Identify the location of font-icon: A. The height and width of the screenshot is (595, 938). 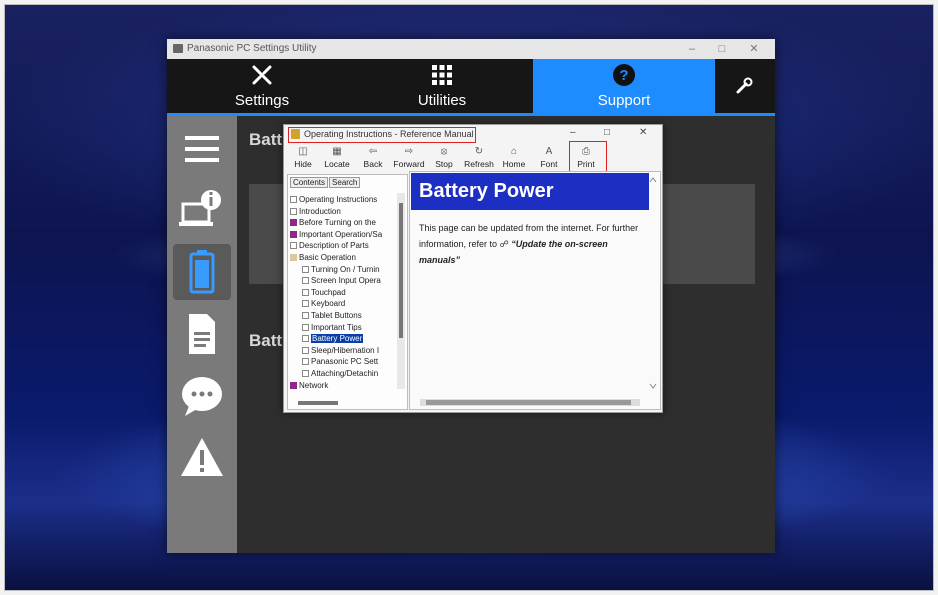
(549, 151).